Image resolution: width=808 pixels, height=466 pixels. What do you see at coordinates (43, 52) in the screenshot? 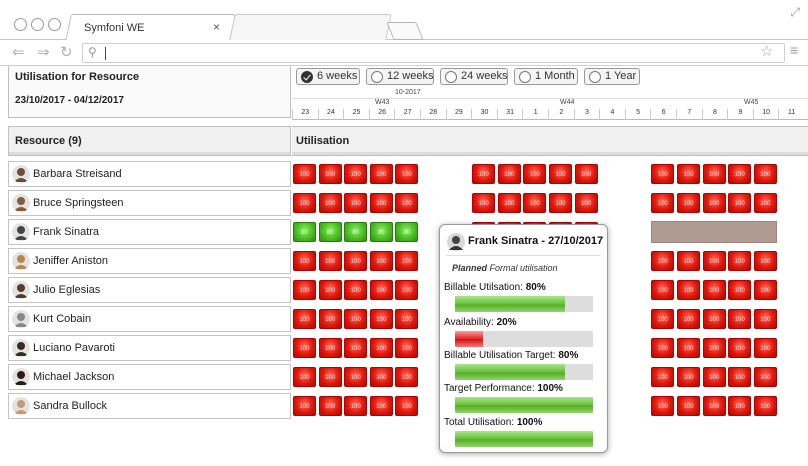
I see `forward-arrow-icon: ⇒` at bounding box center [43, 52].